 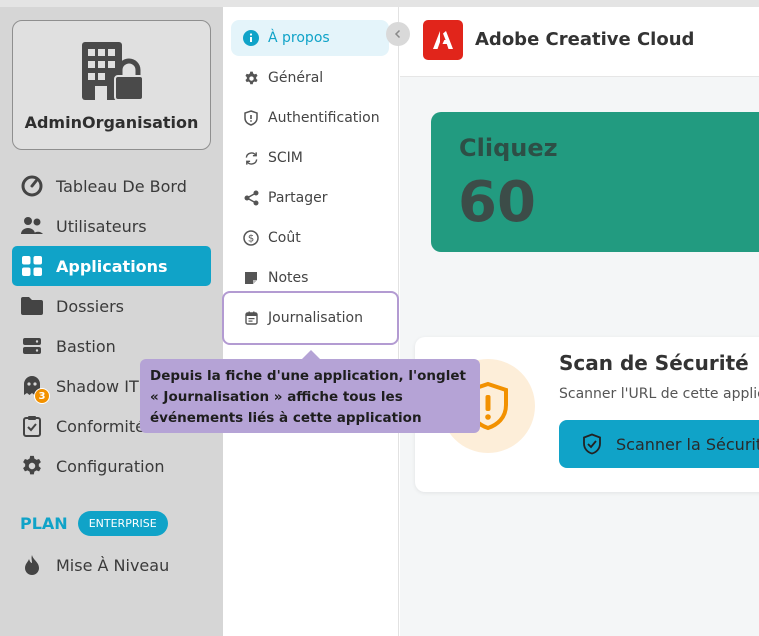 I want to click on nav-label: Shadow IT, so click(x=97, y=386).